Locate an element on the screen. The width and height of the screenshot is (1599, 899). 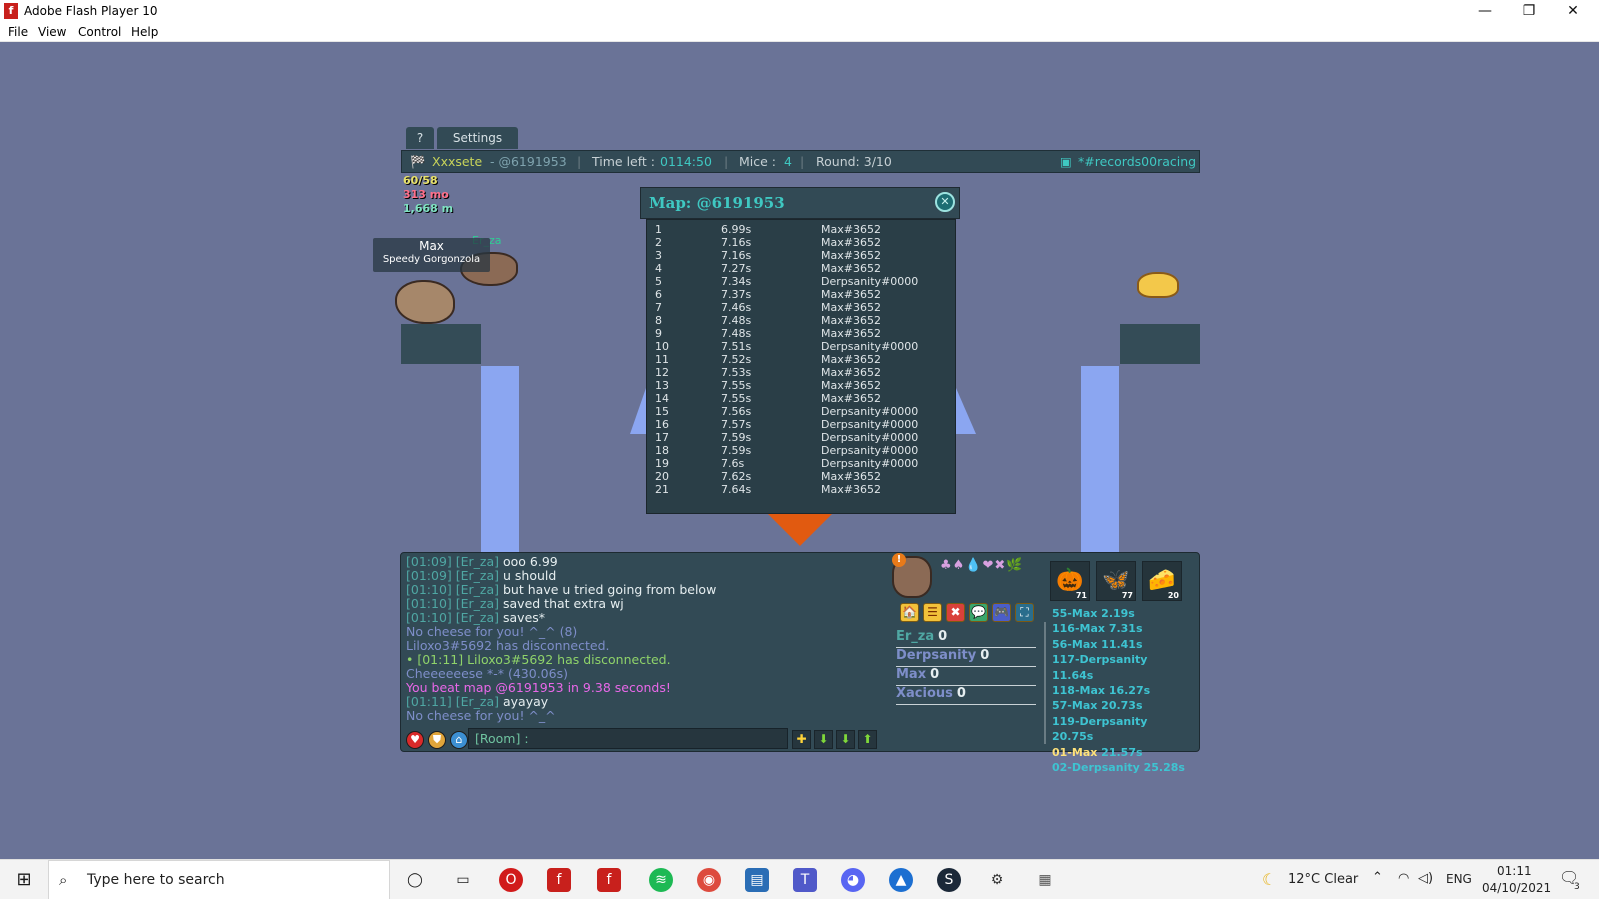
settings-gear-icon: ⚙ is located at coordinates (997, 880).